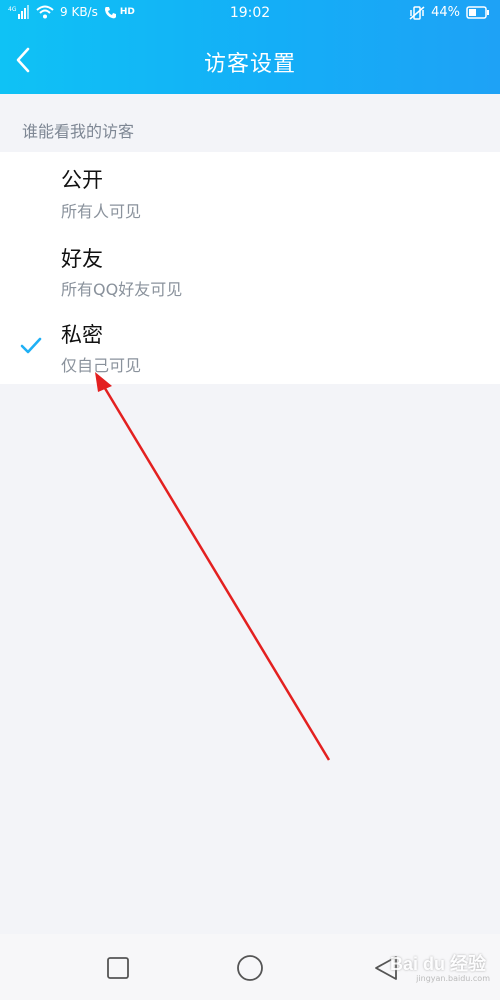  Describe the element at coordinates (417, 12) in the screenshot. I see `vibrate-icon` at that location.